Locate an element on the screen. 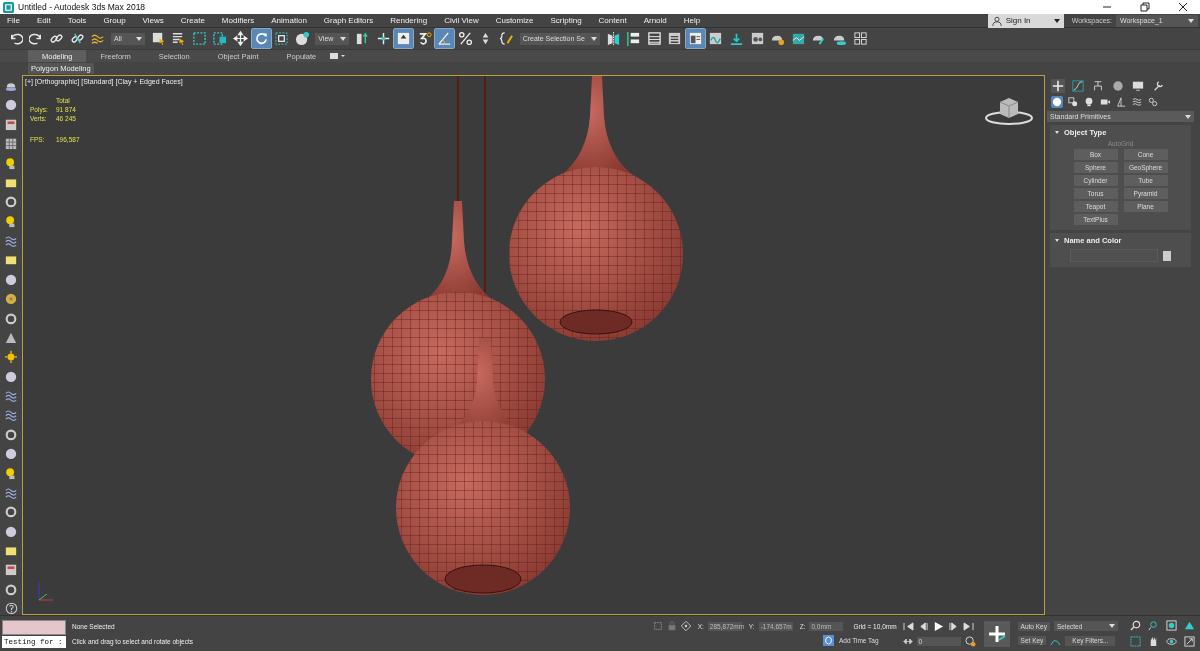 This screenshot has height=651, width=1200. play-icon is located at coordinates (938, 626).